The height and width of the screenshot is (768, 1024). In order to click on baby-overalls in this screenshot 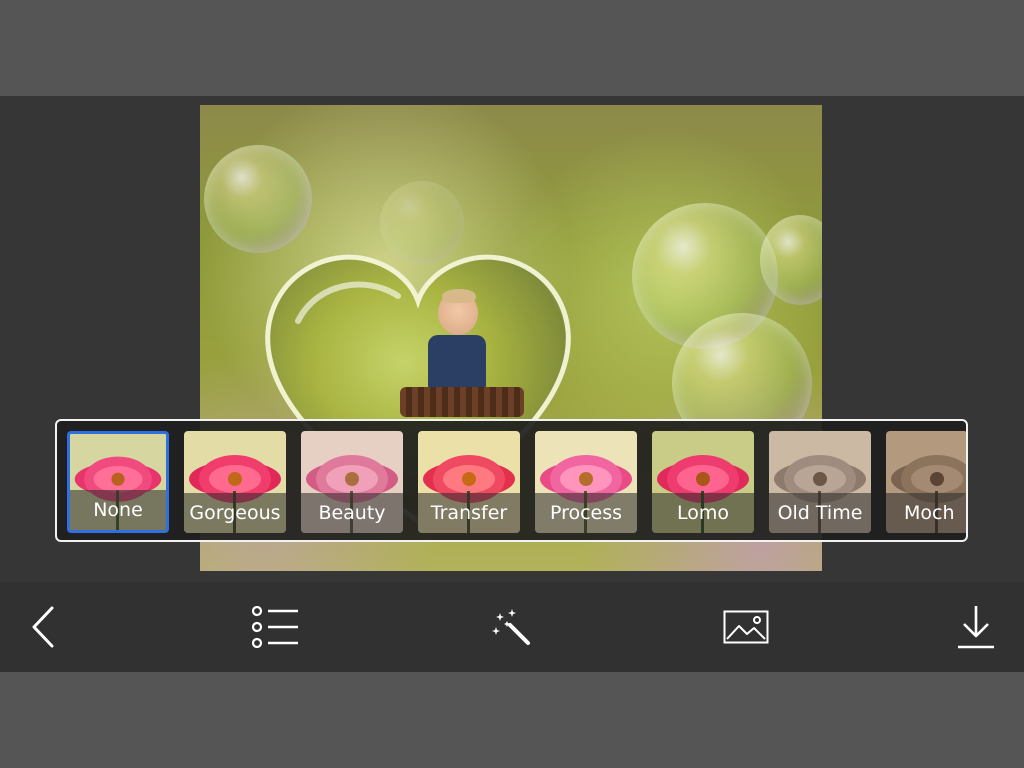, I will do `click(457, 365)`.